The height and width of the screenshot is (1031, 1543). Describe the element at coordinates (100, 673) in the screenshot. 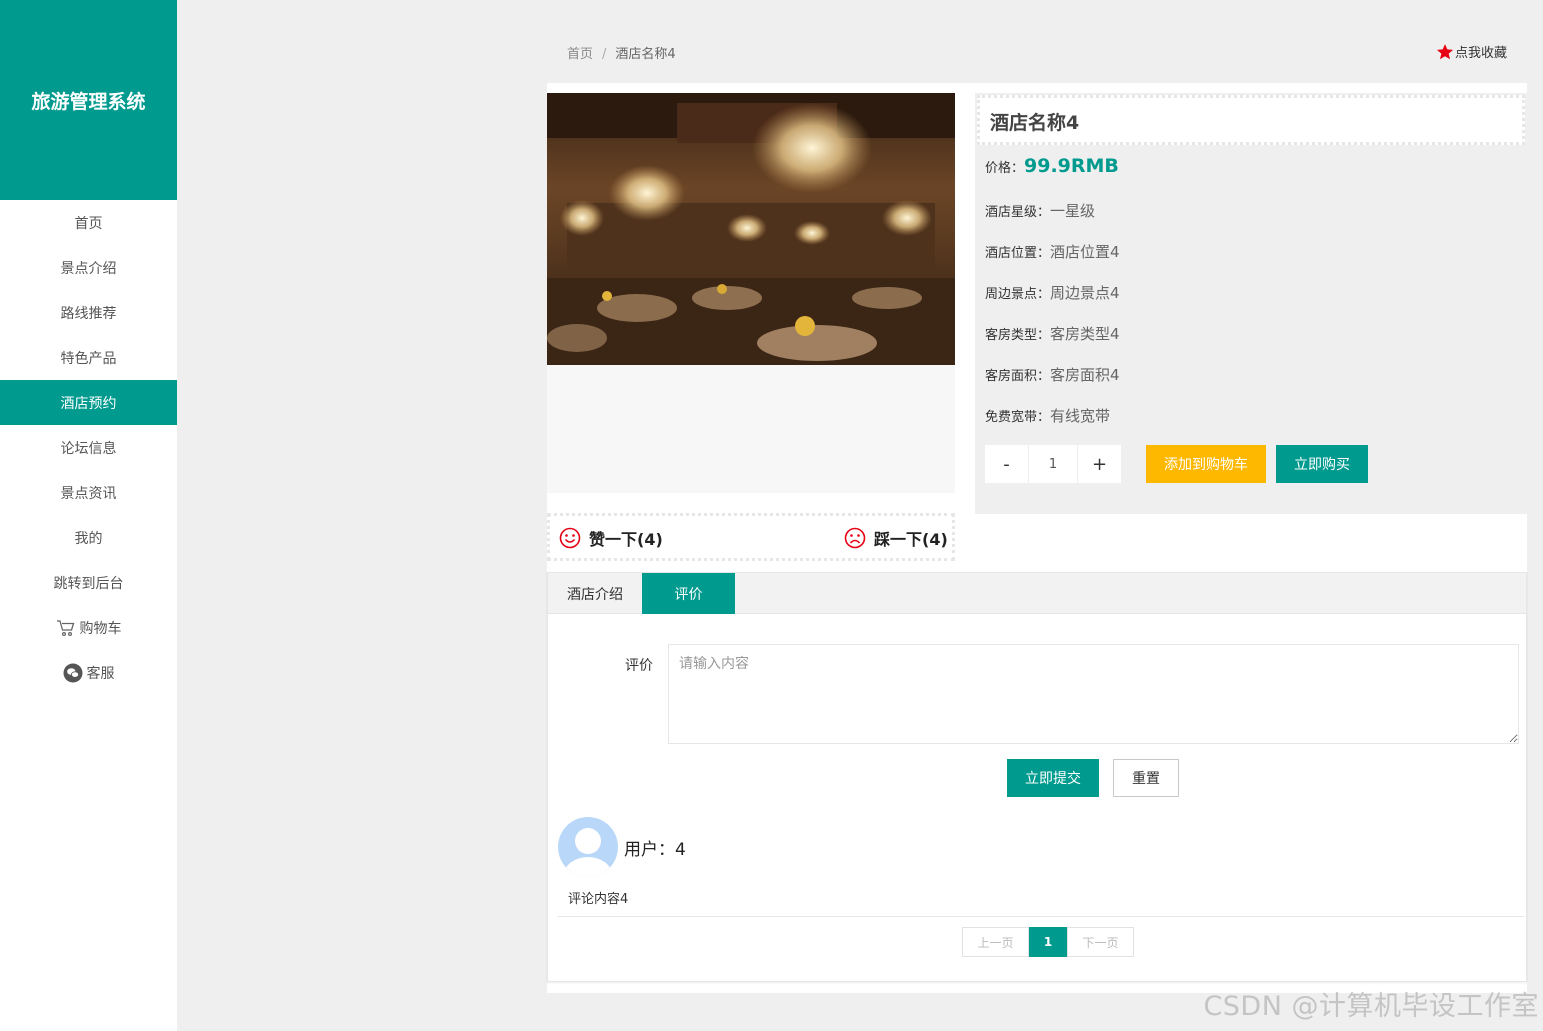

I see `sidebar-item-label: 客服` at that location.